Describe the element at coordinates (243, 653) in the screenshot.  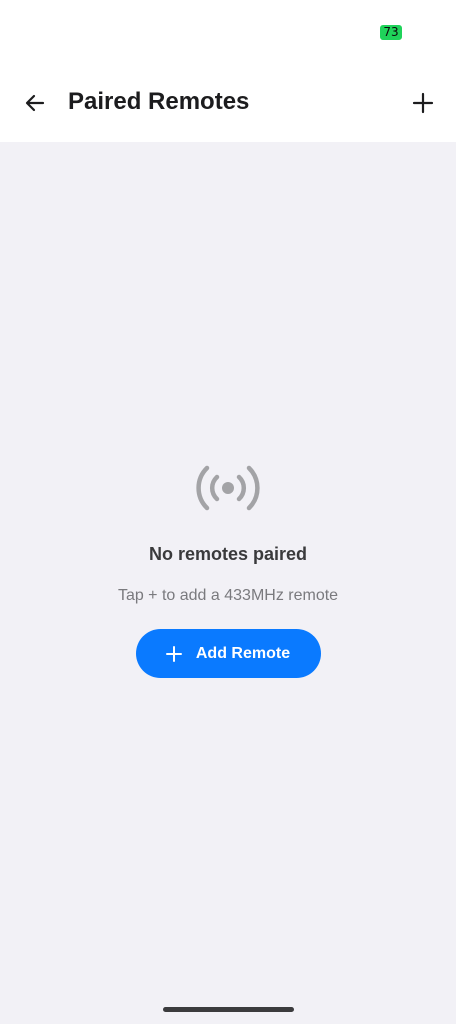
I see `add-remote-button-label: Add Remote` at that location.